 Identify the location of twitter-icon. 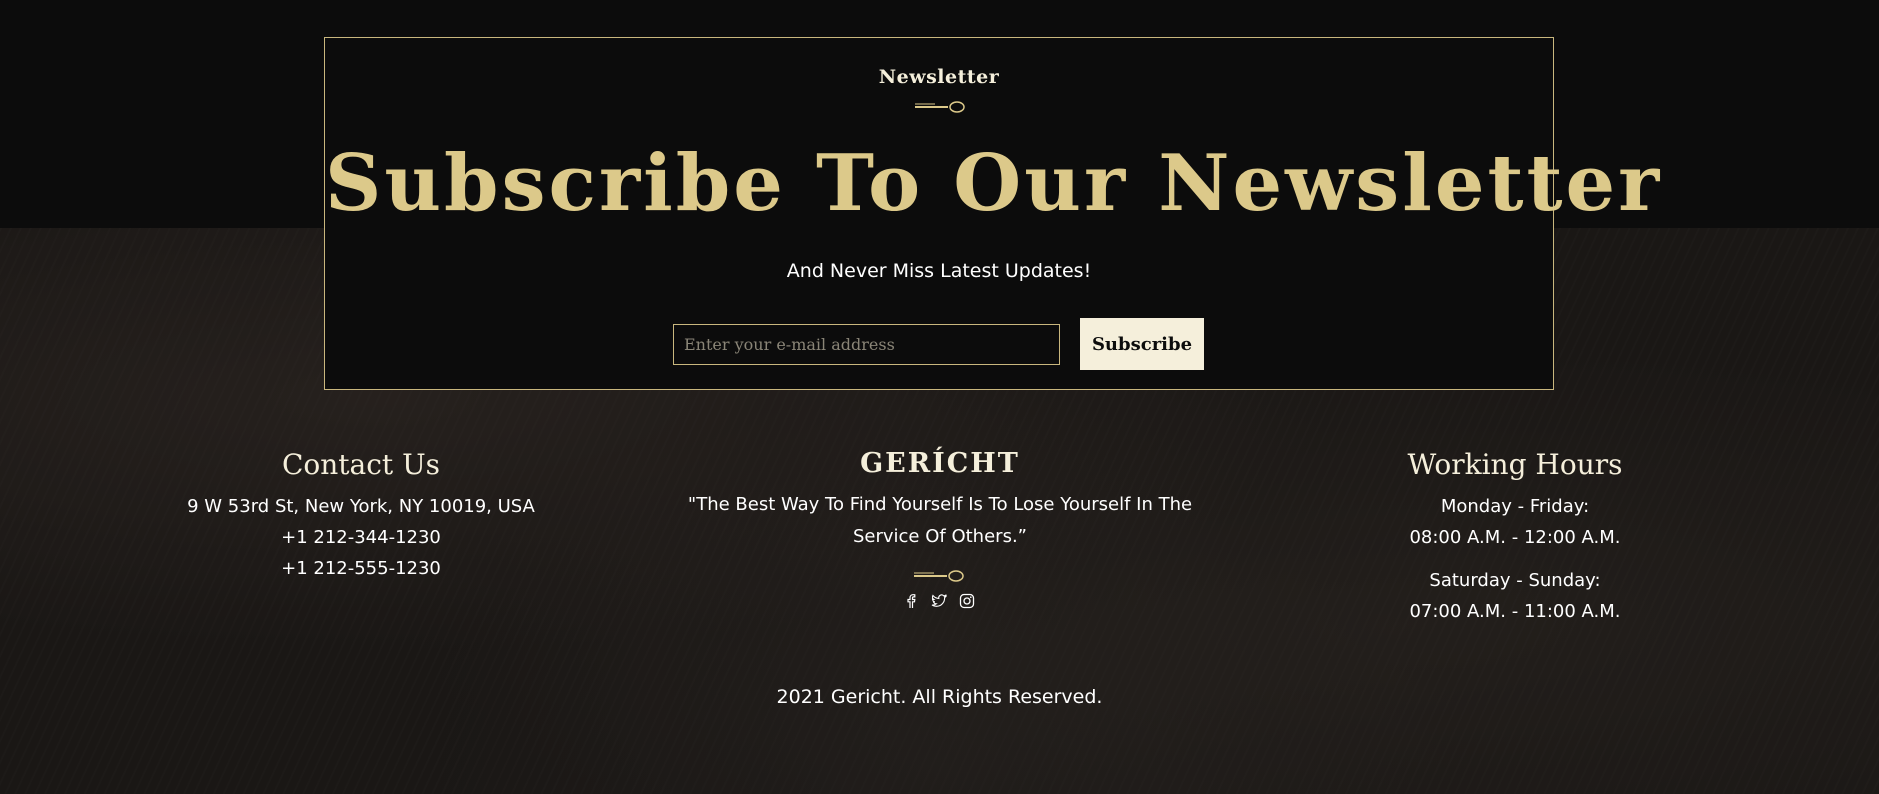
(939, 601).